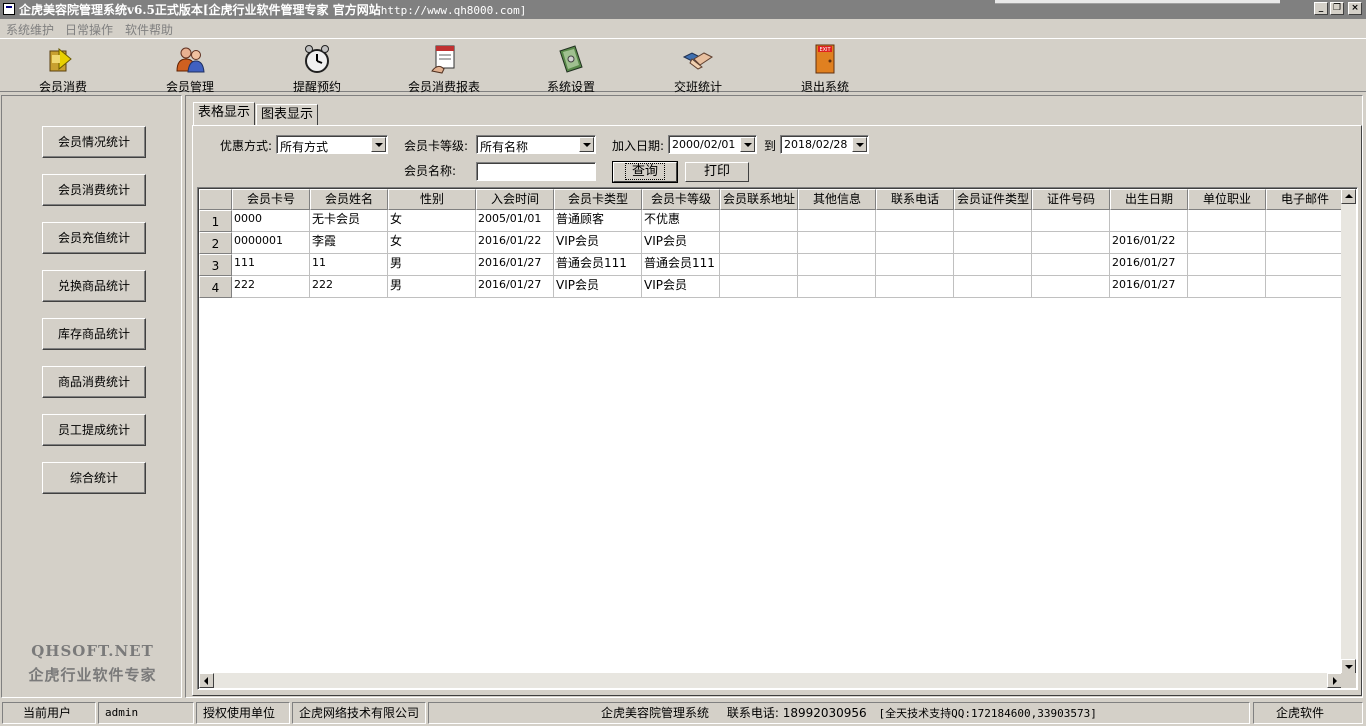 This screenshot has width=1366, height=726. I want to click on column-header: 会员卡类型, so click(598, 199).